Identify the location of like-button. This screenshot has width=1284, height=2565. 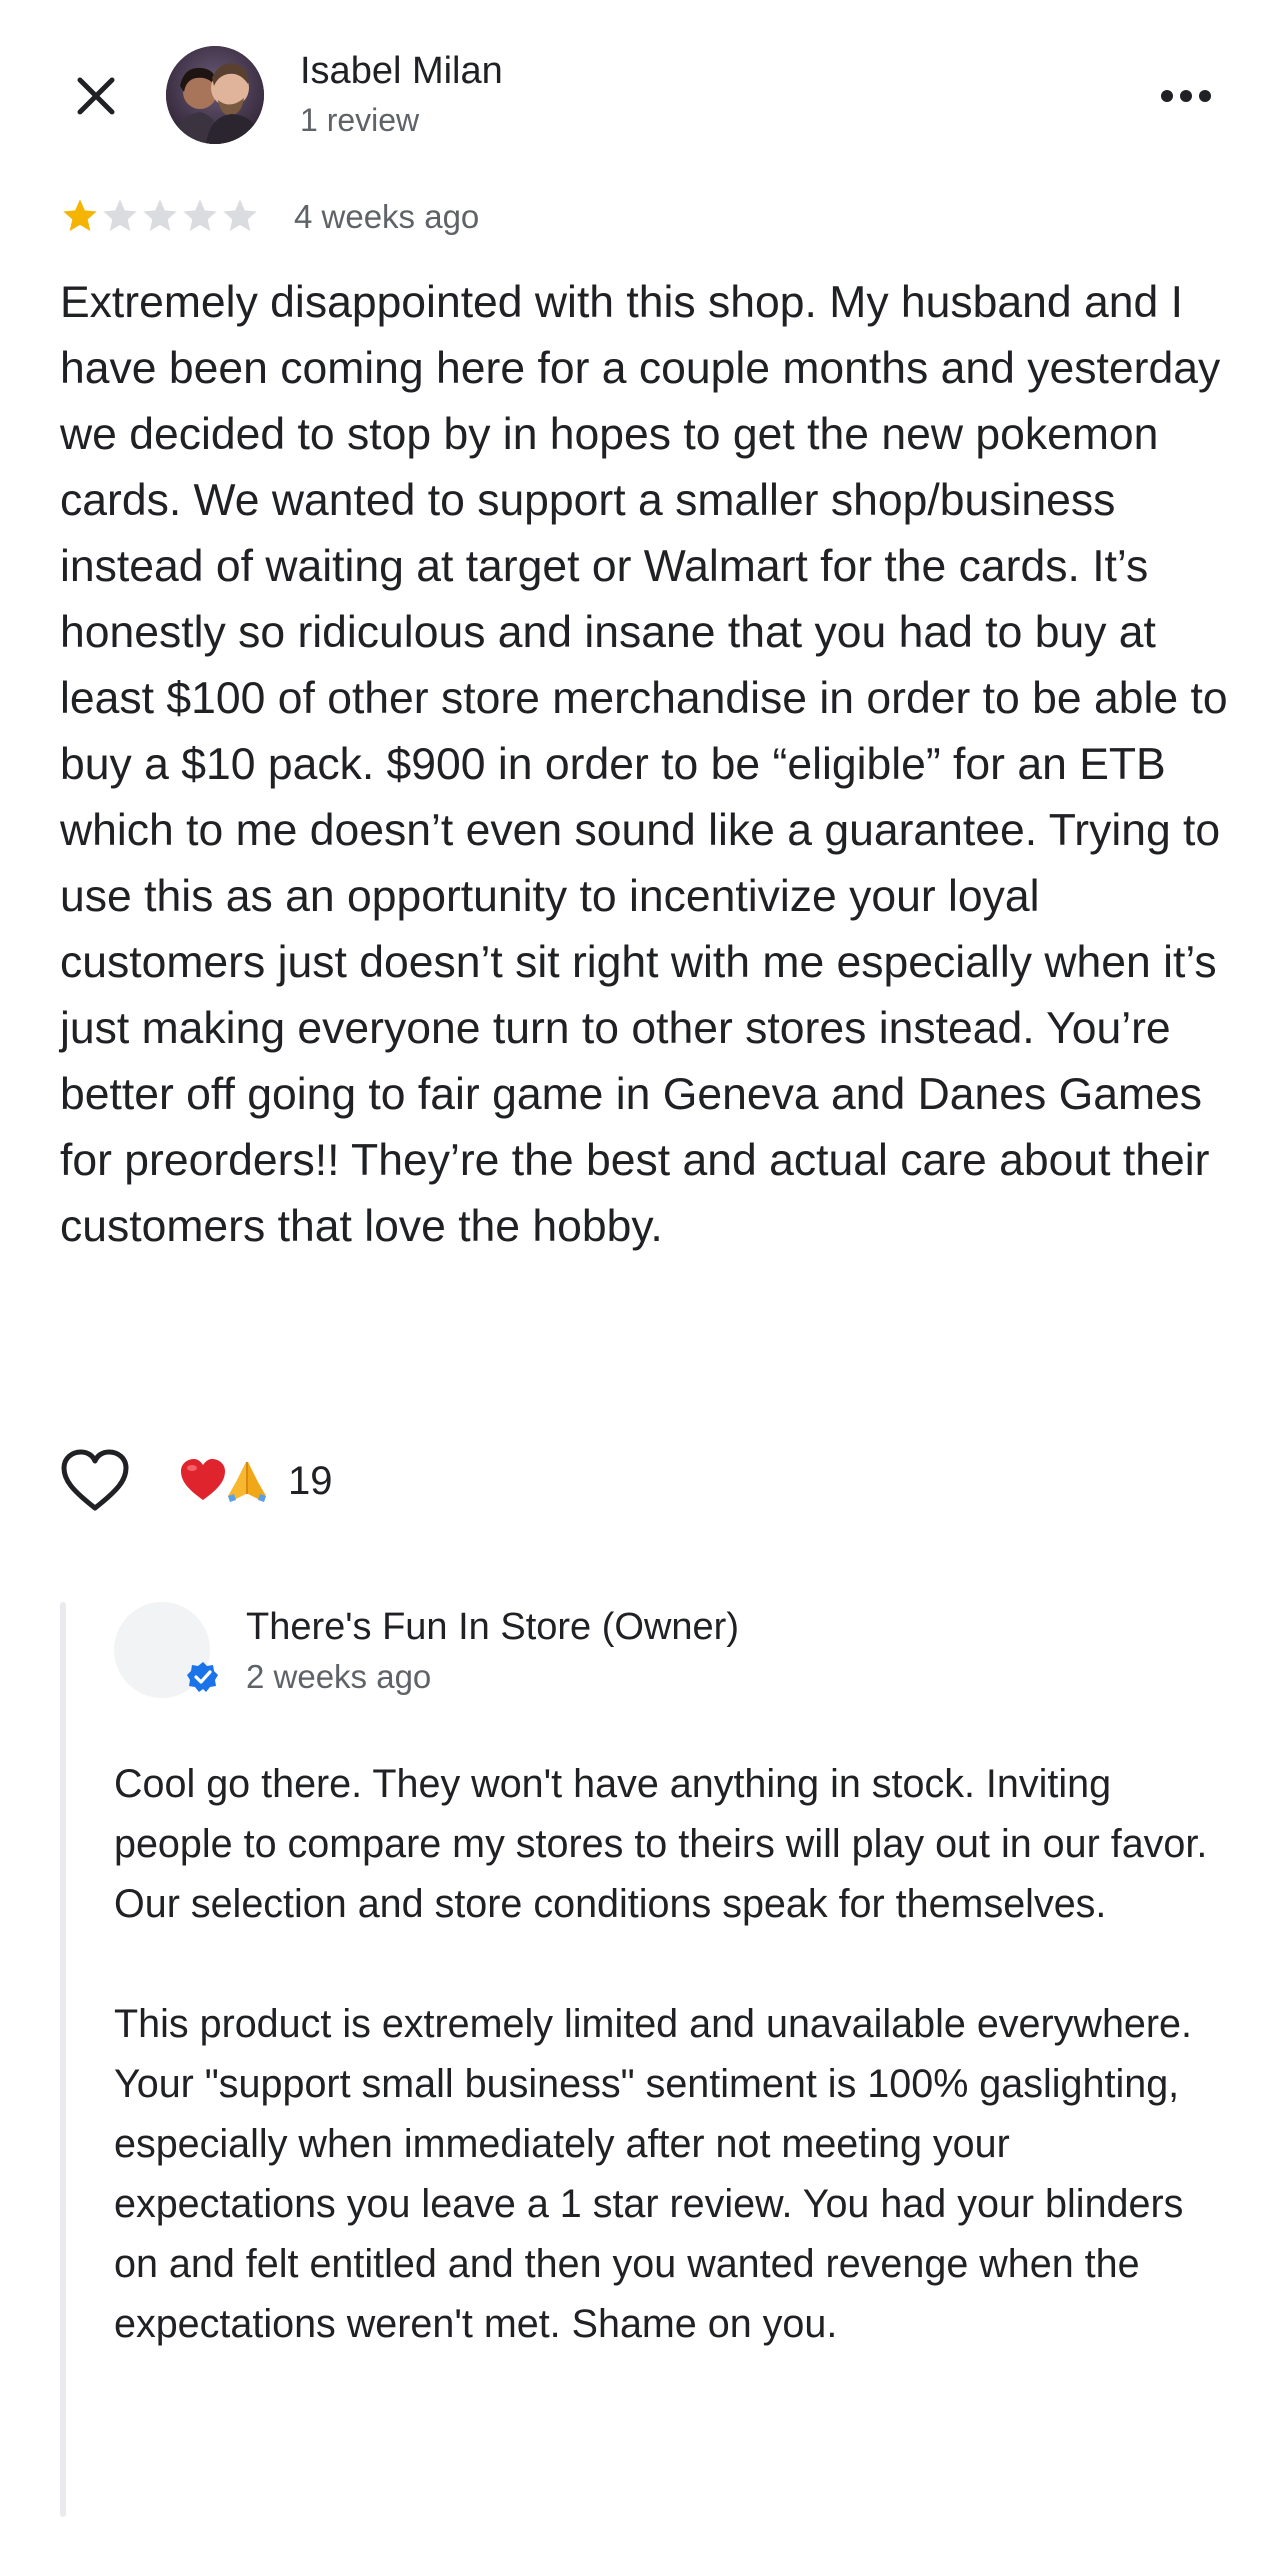
(95, 1481).